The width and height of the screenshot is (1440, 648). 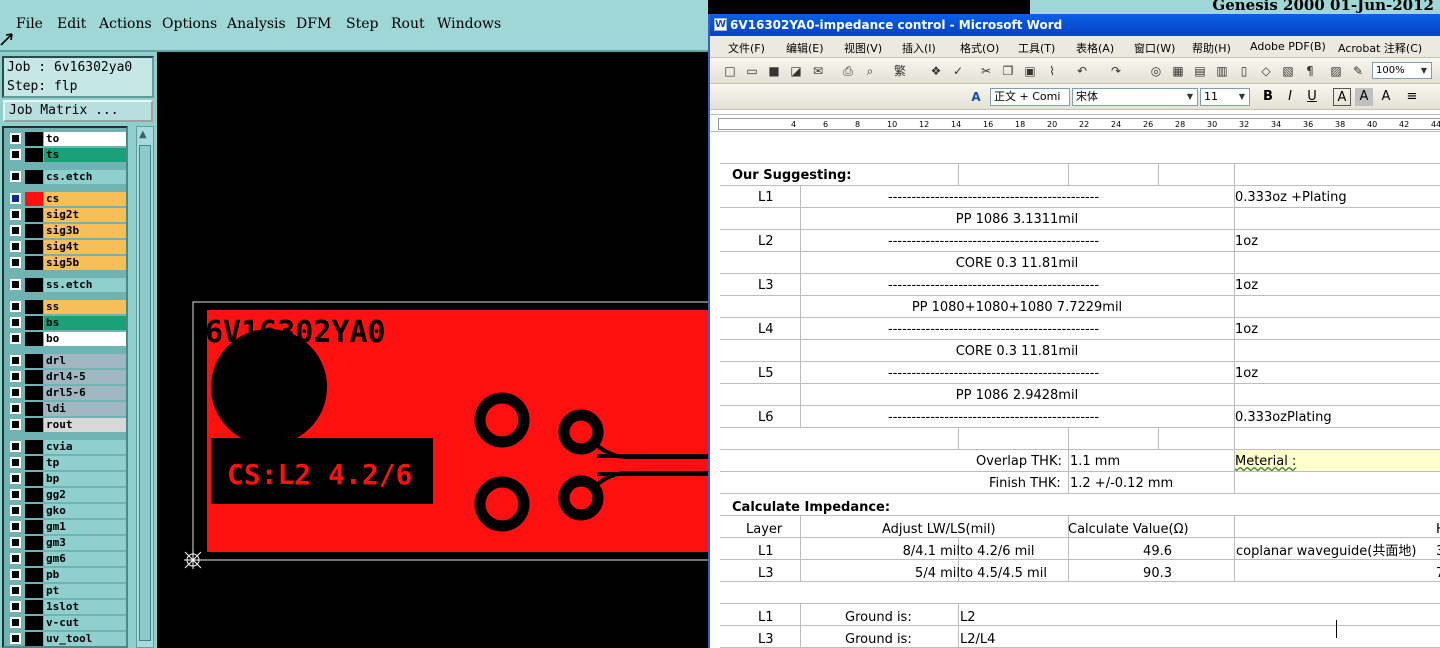 What do you see at coordinates (85, 543) in the screenshot?
I see `layer-name: gm3` at bounding box center [85, 543].